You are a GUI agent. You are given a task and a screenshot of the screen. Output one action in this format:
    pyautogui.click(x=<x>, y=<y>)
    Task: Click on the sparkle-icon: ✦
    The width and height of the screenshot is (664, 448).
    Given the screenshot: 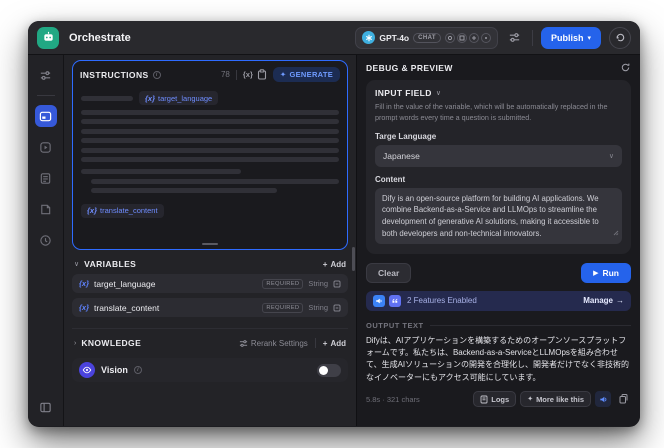 What is the action you would take?
    pyautogui.click(x=530, y=400)
    